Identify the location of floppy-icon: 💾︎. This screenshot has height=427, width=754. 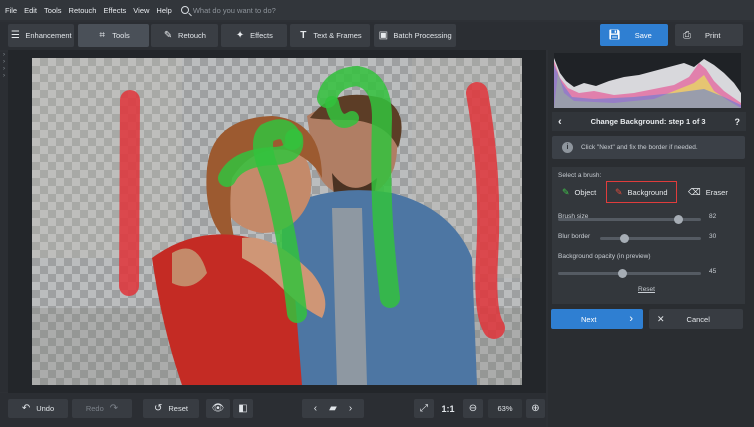
(614, 35).